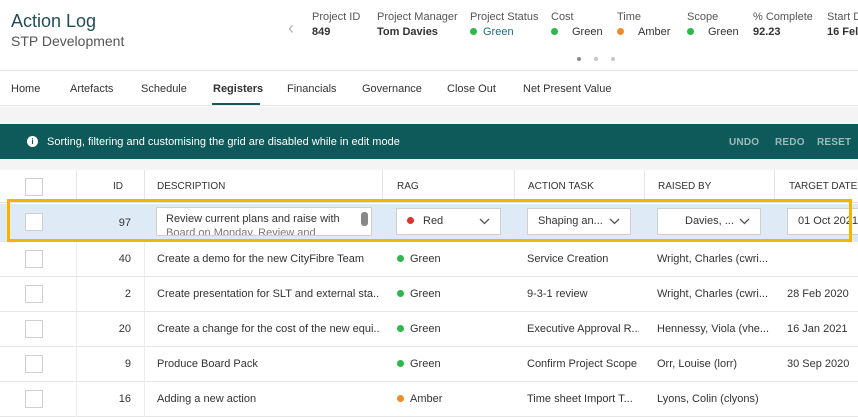 The height and width of the screenshot is (417, 858). Describe the element at coordinates (822, 221) in the screenshot. I see `target-date-input: 01 Oct 2021` at that location.